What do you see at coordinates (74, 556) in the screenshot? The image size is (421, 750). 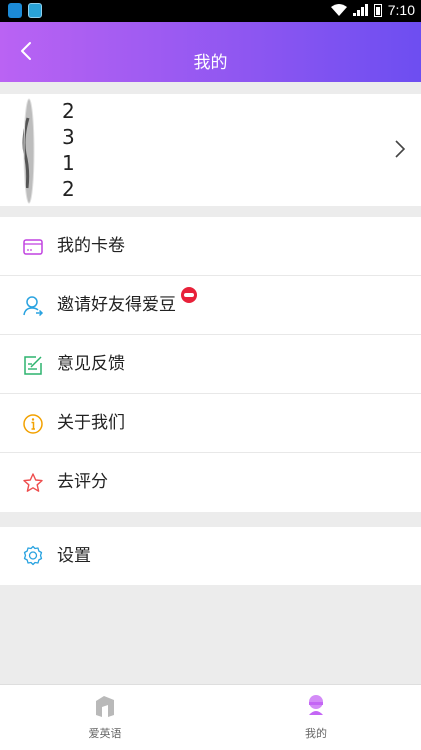 I see `settings-label: 设置` at bounding box center [74, 556].